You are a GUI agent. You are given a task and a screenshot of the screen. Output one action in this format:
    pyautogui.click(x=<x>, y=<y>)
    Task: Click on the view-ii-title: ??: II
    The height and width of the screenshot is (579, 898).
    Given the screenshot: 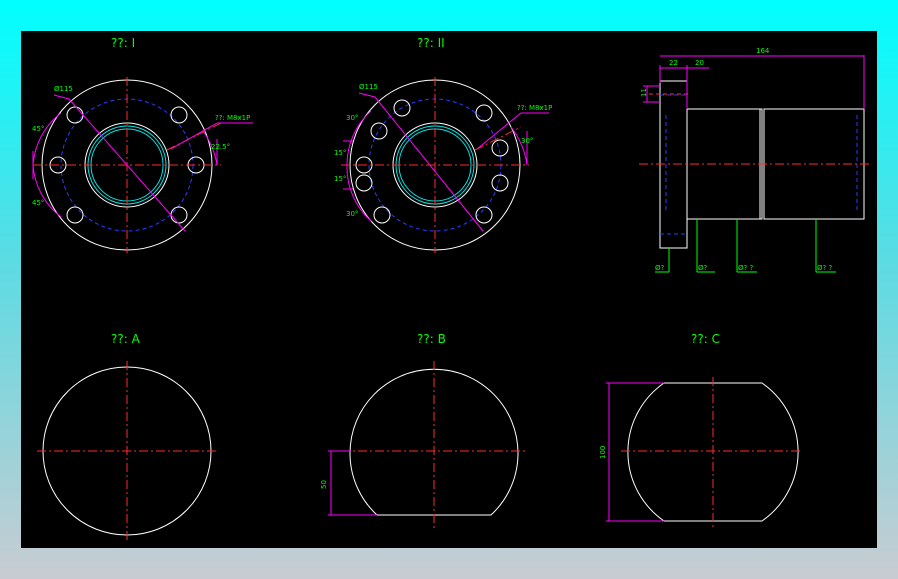 What is the action you would take?
    pyautogui.click(x=431, y=43)
    